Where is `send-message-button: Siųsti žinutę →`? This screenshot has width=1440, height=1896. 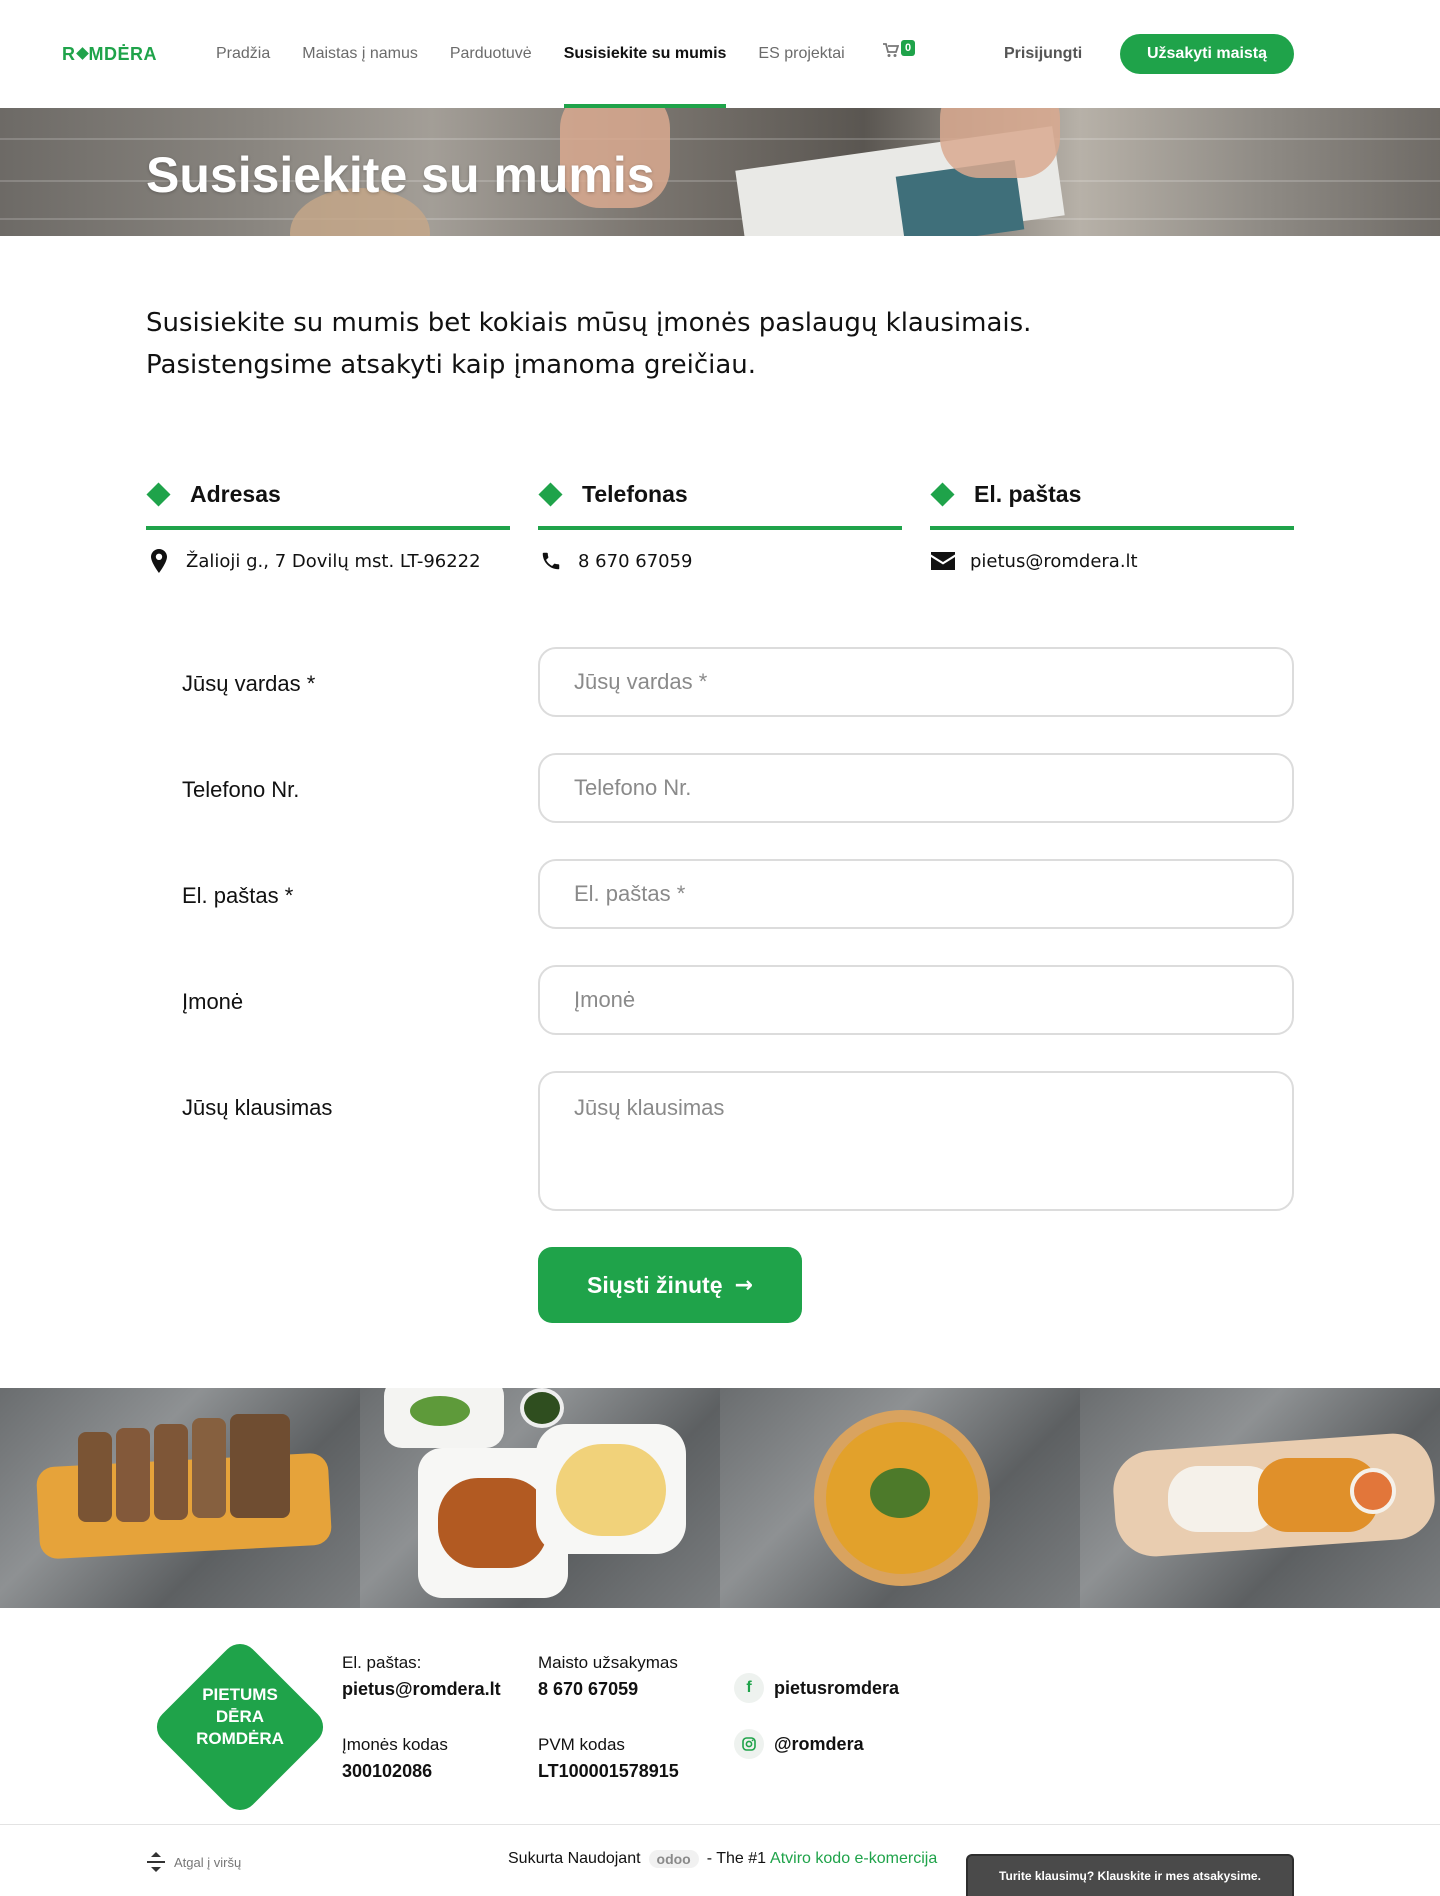 send-message-button: Siųsti žinutę → is located at coordinates (670, 1285).